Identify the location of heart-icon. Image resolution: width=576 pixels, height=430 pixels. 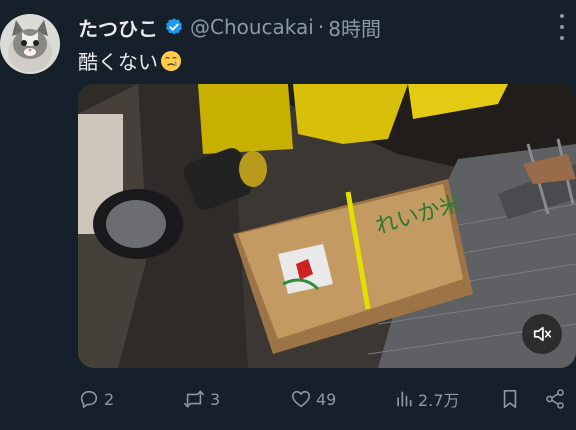
(301, 399).